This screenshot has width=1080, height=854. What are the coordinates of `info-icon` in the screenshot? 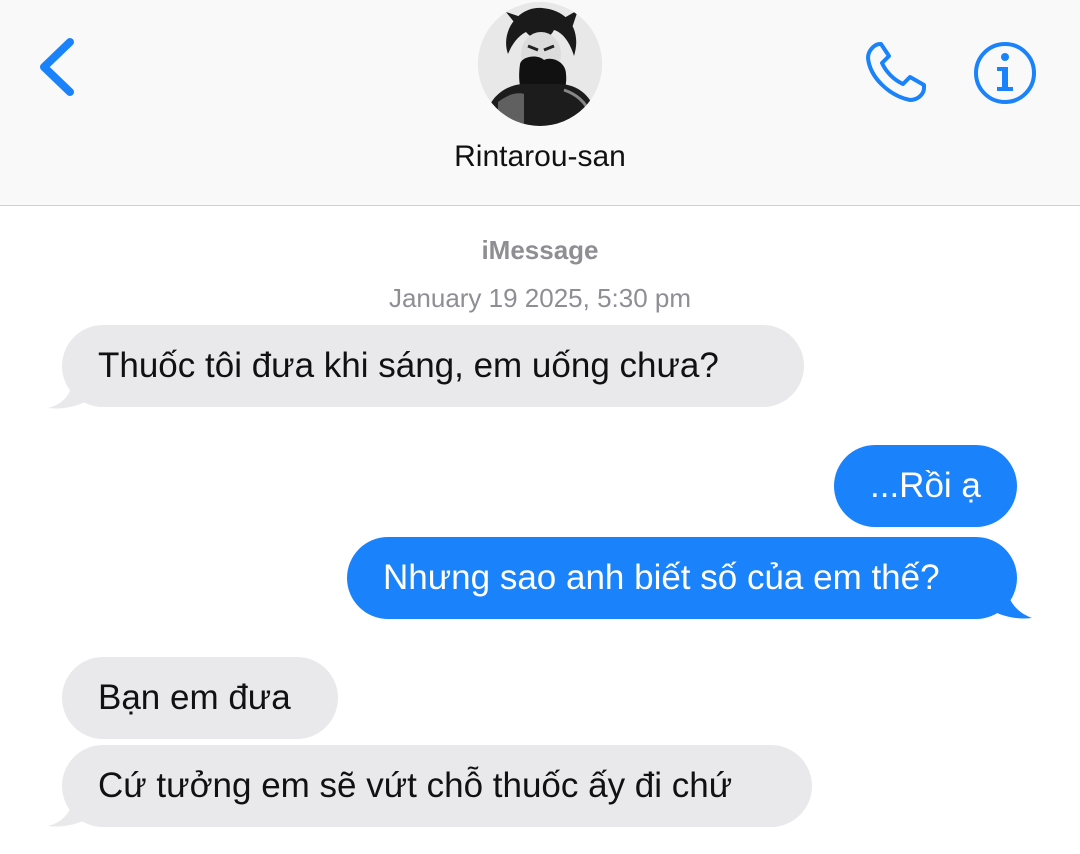 It's located at (1005, 73).